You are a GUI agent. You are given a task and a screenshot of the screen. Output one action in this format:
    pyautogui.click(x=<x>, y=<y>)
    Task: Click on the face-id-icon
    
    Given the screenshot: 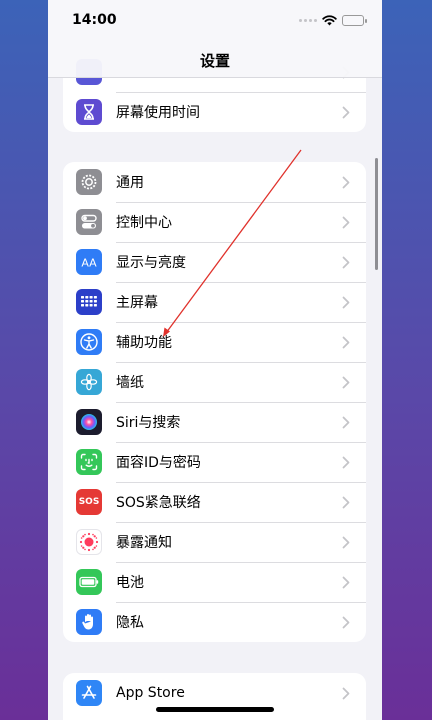 What is the action you would take?
    pyautogui.click(x=89, y=462)
    